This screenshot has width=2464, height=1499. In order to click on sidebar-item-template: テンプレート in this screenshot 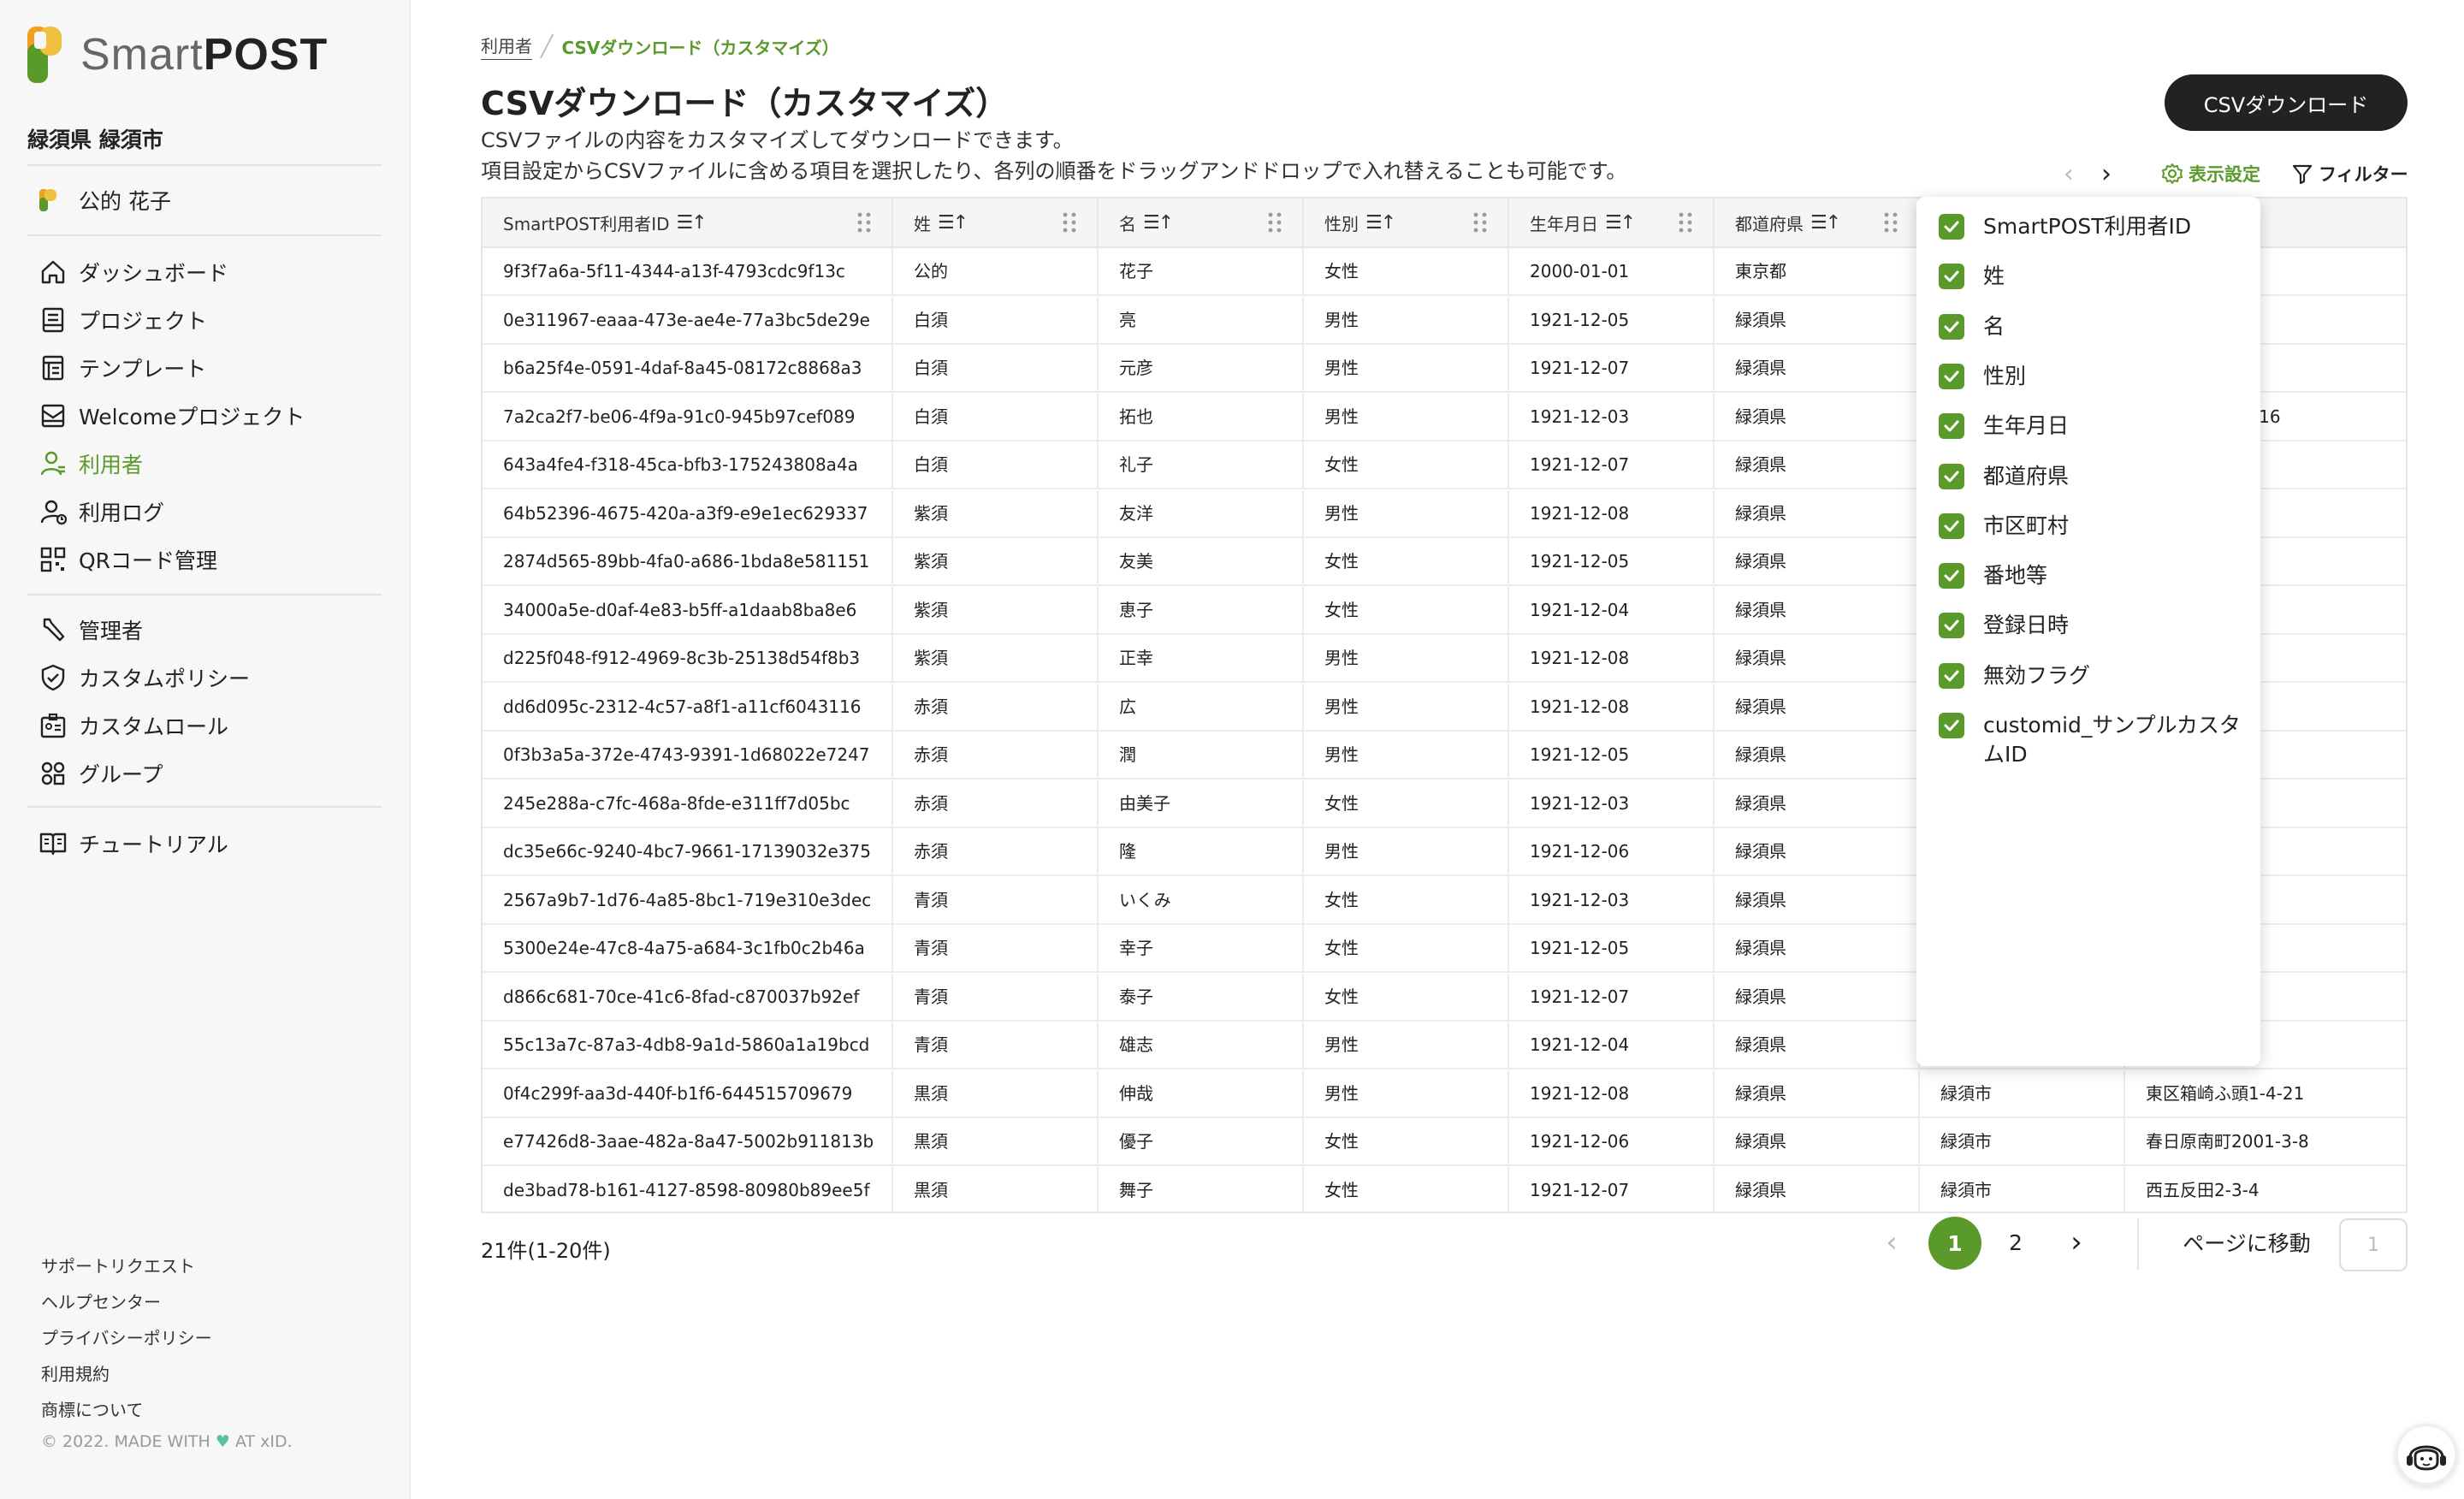, I will do `click(122, 368)`.